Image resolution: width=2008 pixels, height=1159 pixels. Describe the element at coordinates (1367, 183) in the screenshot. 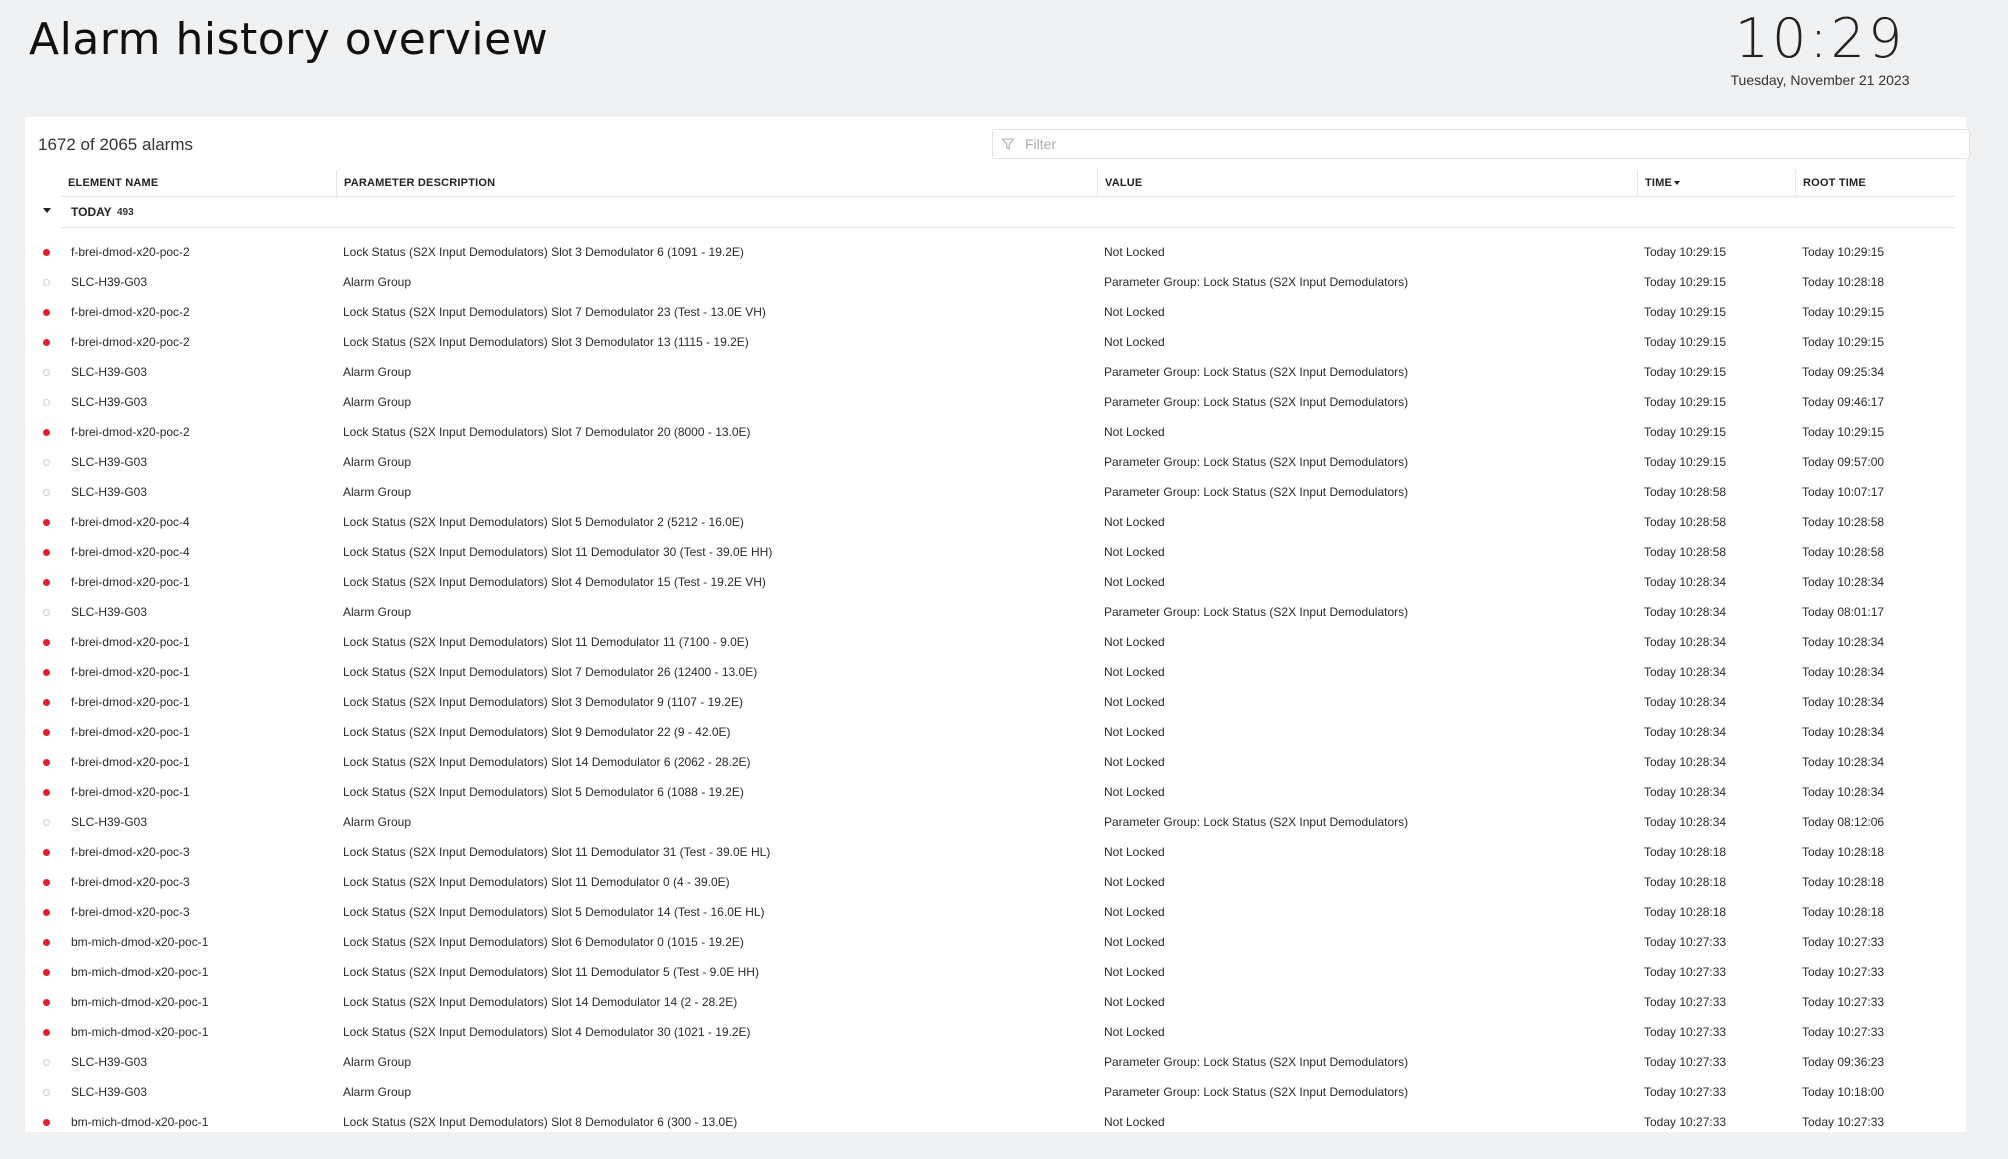

I see `column-header-value: VALUE` at that location.